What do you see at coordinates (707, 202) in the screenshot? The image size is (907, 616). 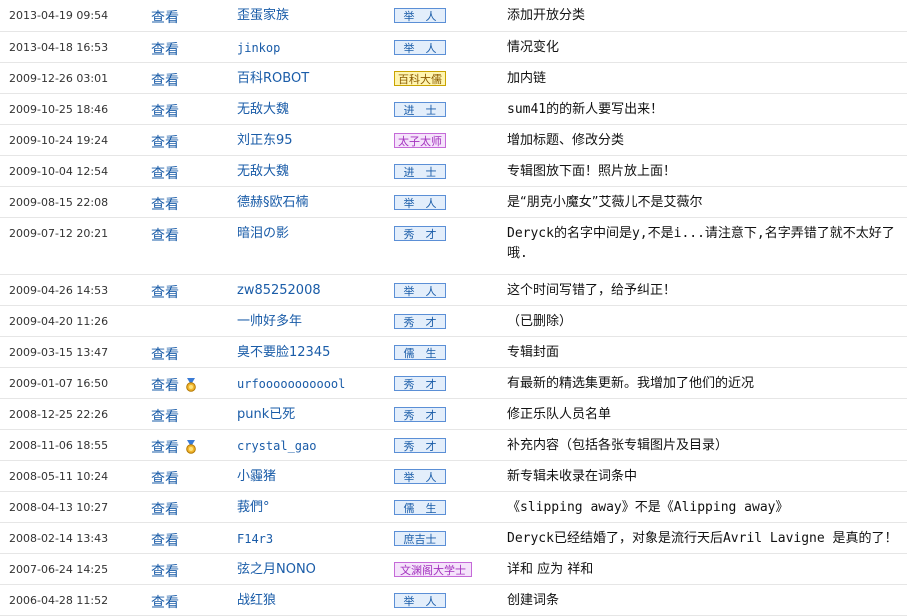 I see `edit-reason: 是“朋克小魔女”艾薇儿不是艾薇尔` at bounding box center [707, 202].